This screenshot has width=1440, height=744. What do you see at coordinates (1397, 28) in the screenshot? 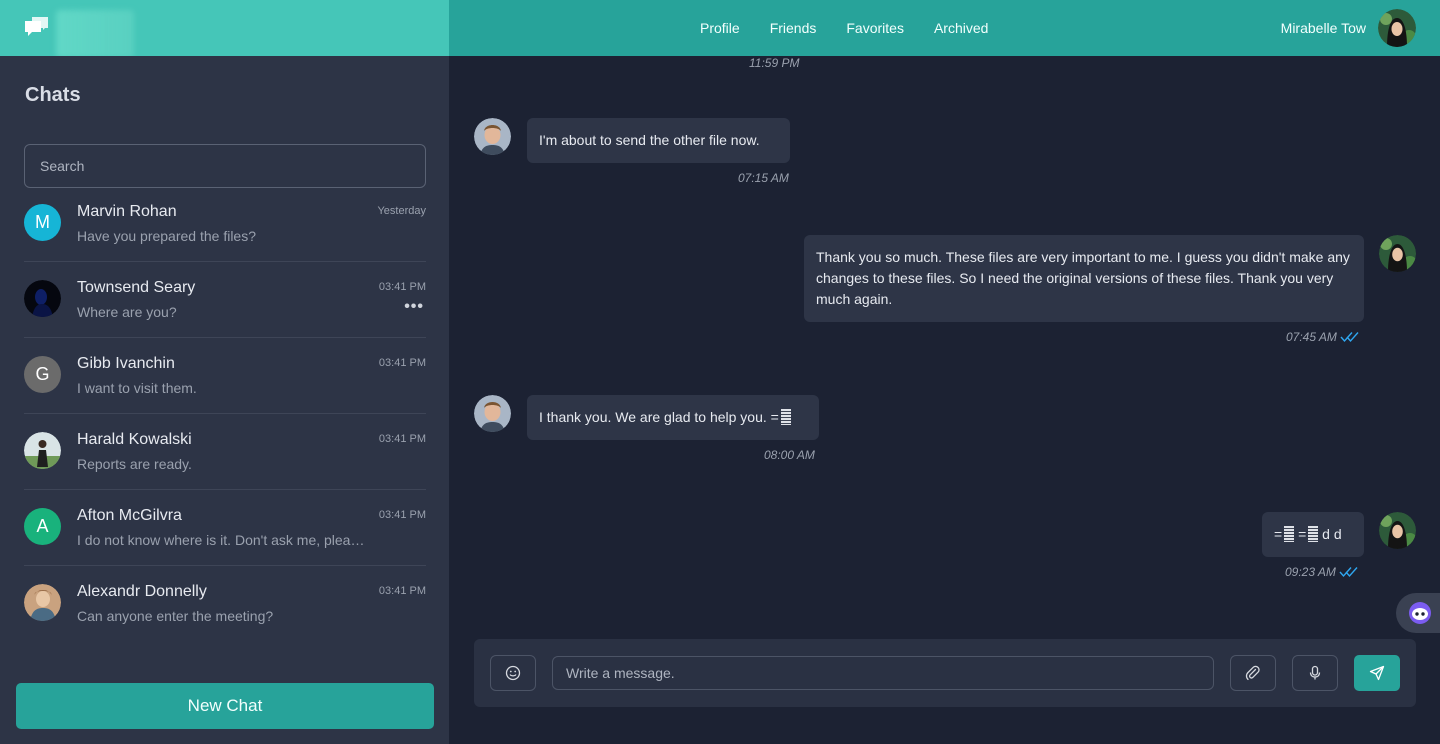
I see `user-avatar` at bounding box center [1397, 28].